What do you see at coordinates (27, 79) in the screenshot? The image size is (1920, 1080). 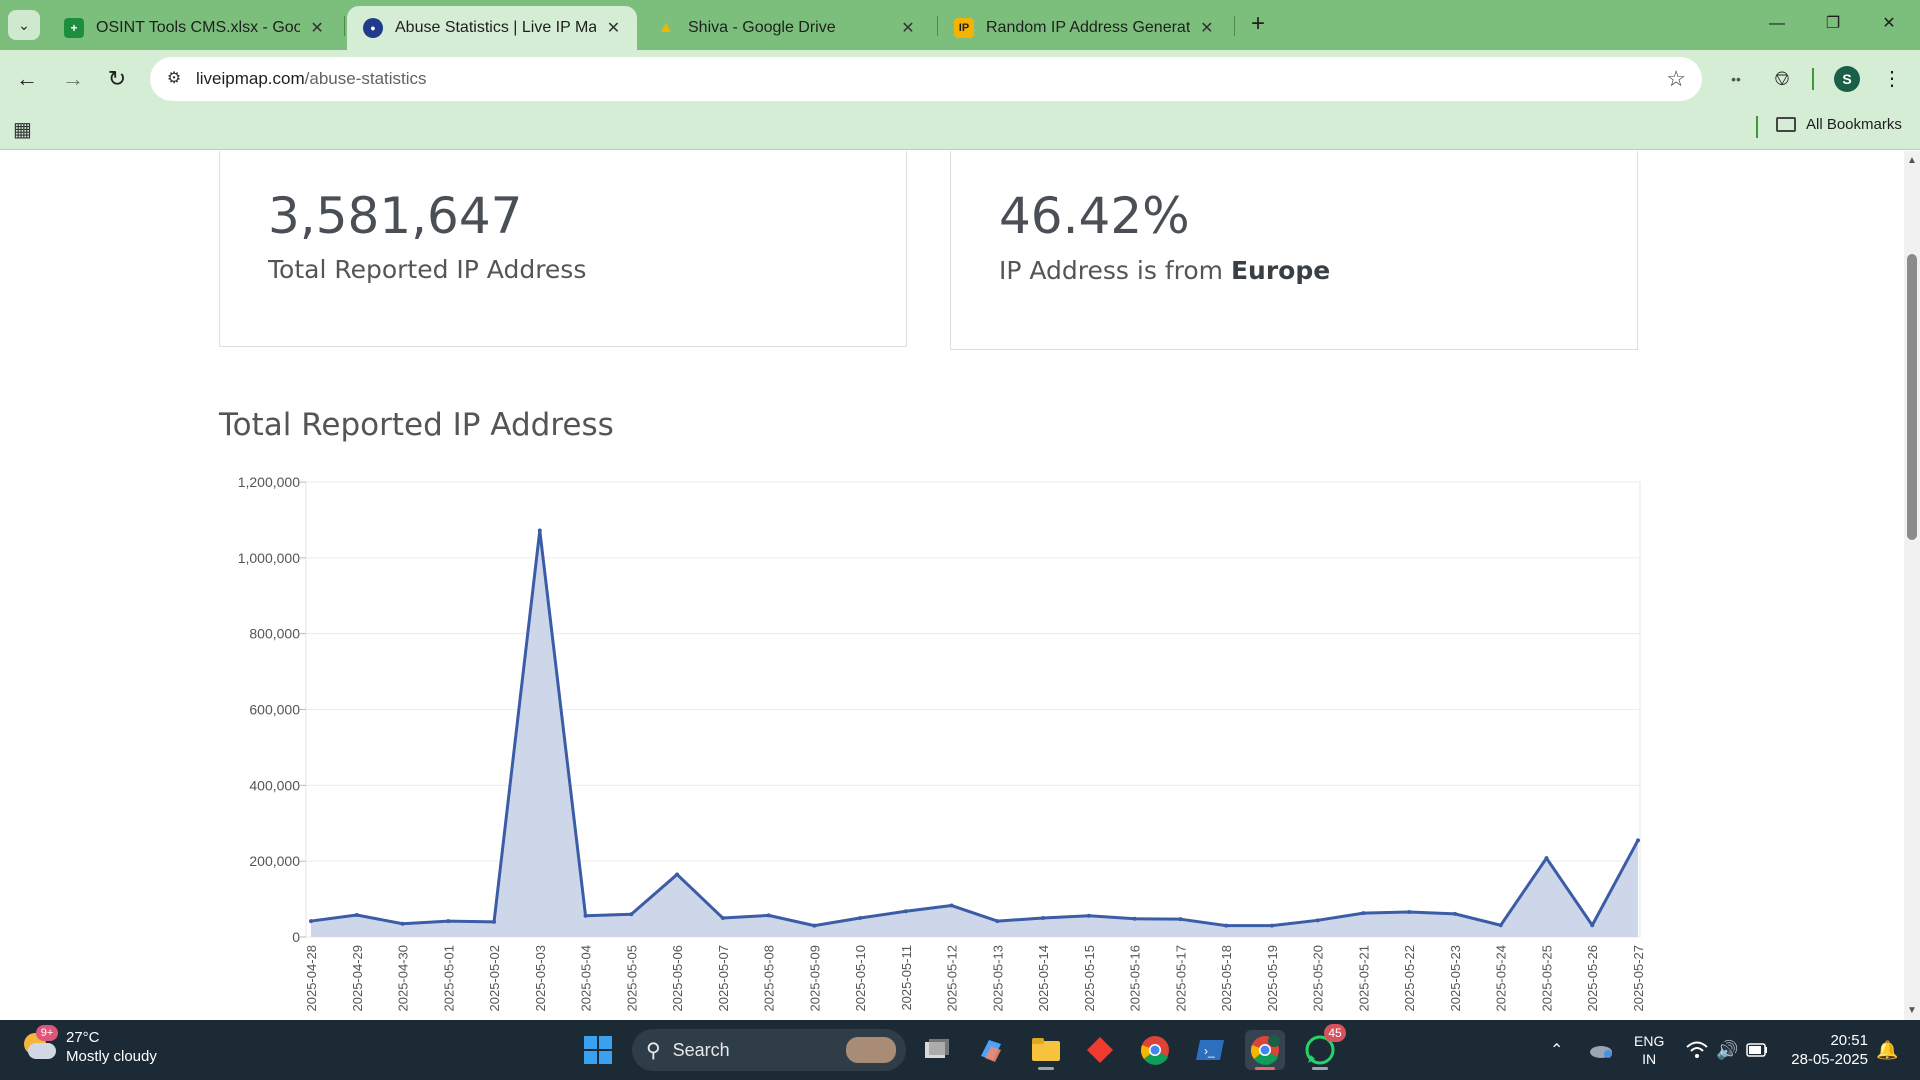 I see `back-arrow-icon: ←` at bounding box center [27, 79].